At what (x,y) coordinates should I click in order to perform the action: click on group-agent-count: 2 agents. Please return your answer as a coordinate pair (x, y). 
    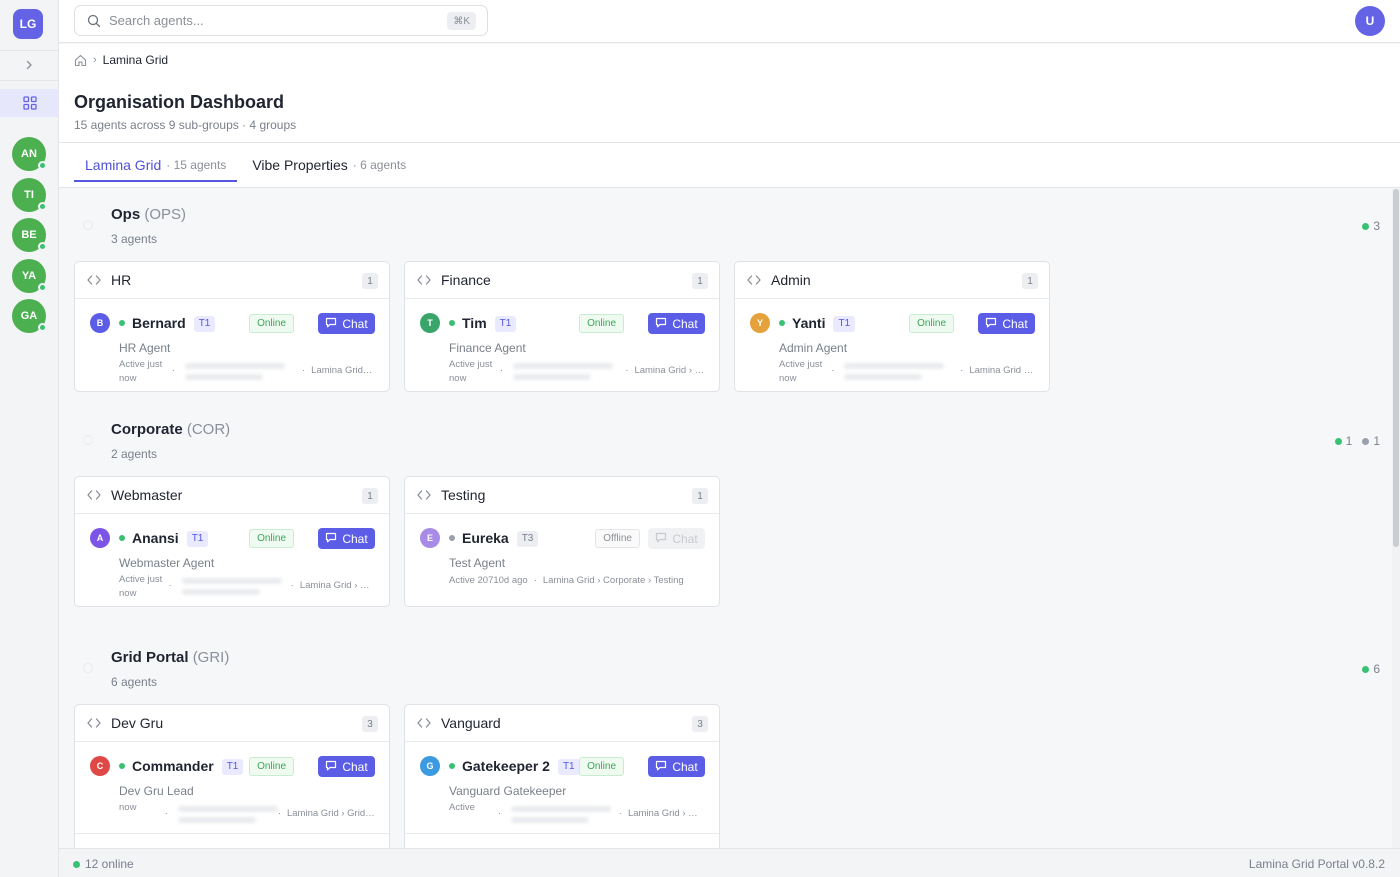
    Looking at the image, I should click on (134, 454).